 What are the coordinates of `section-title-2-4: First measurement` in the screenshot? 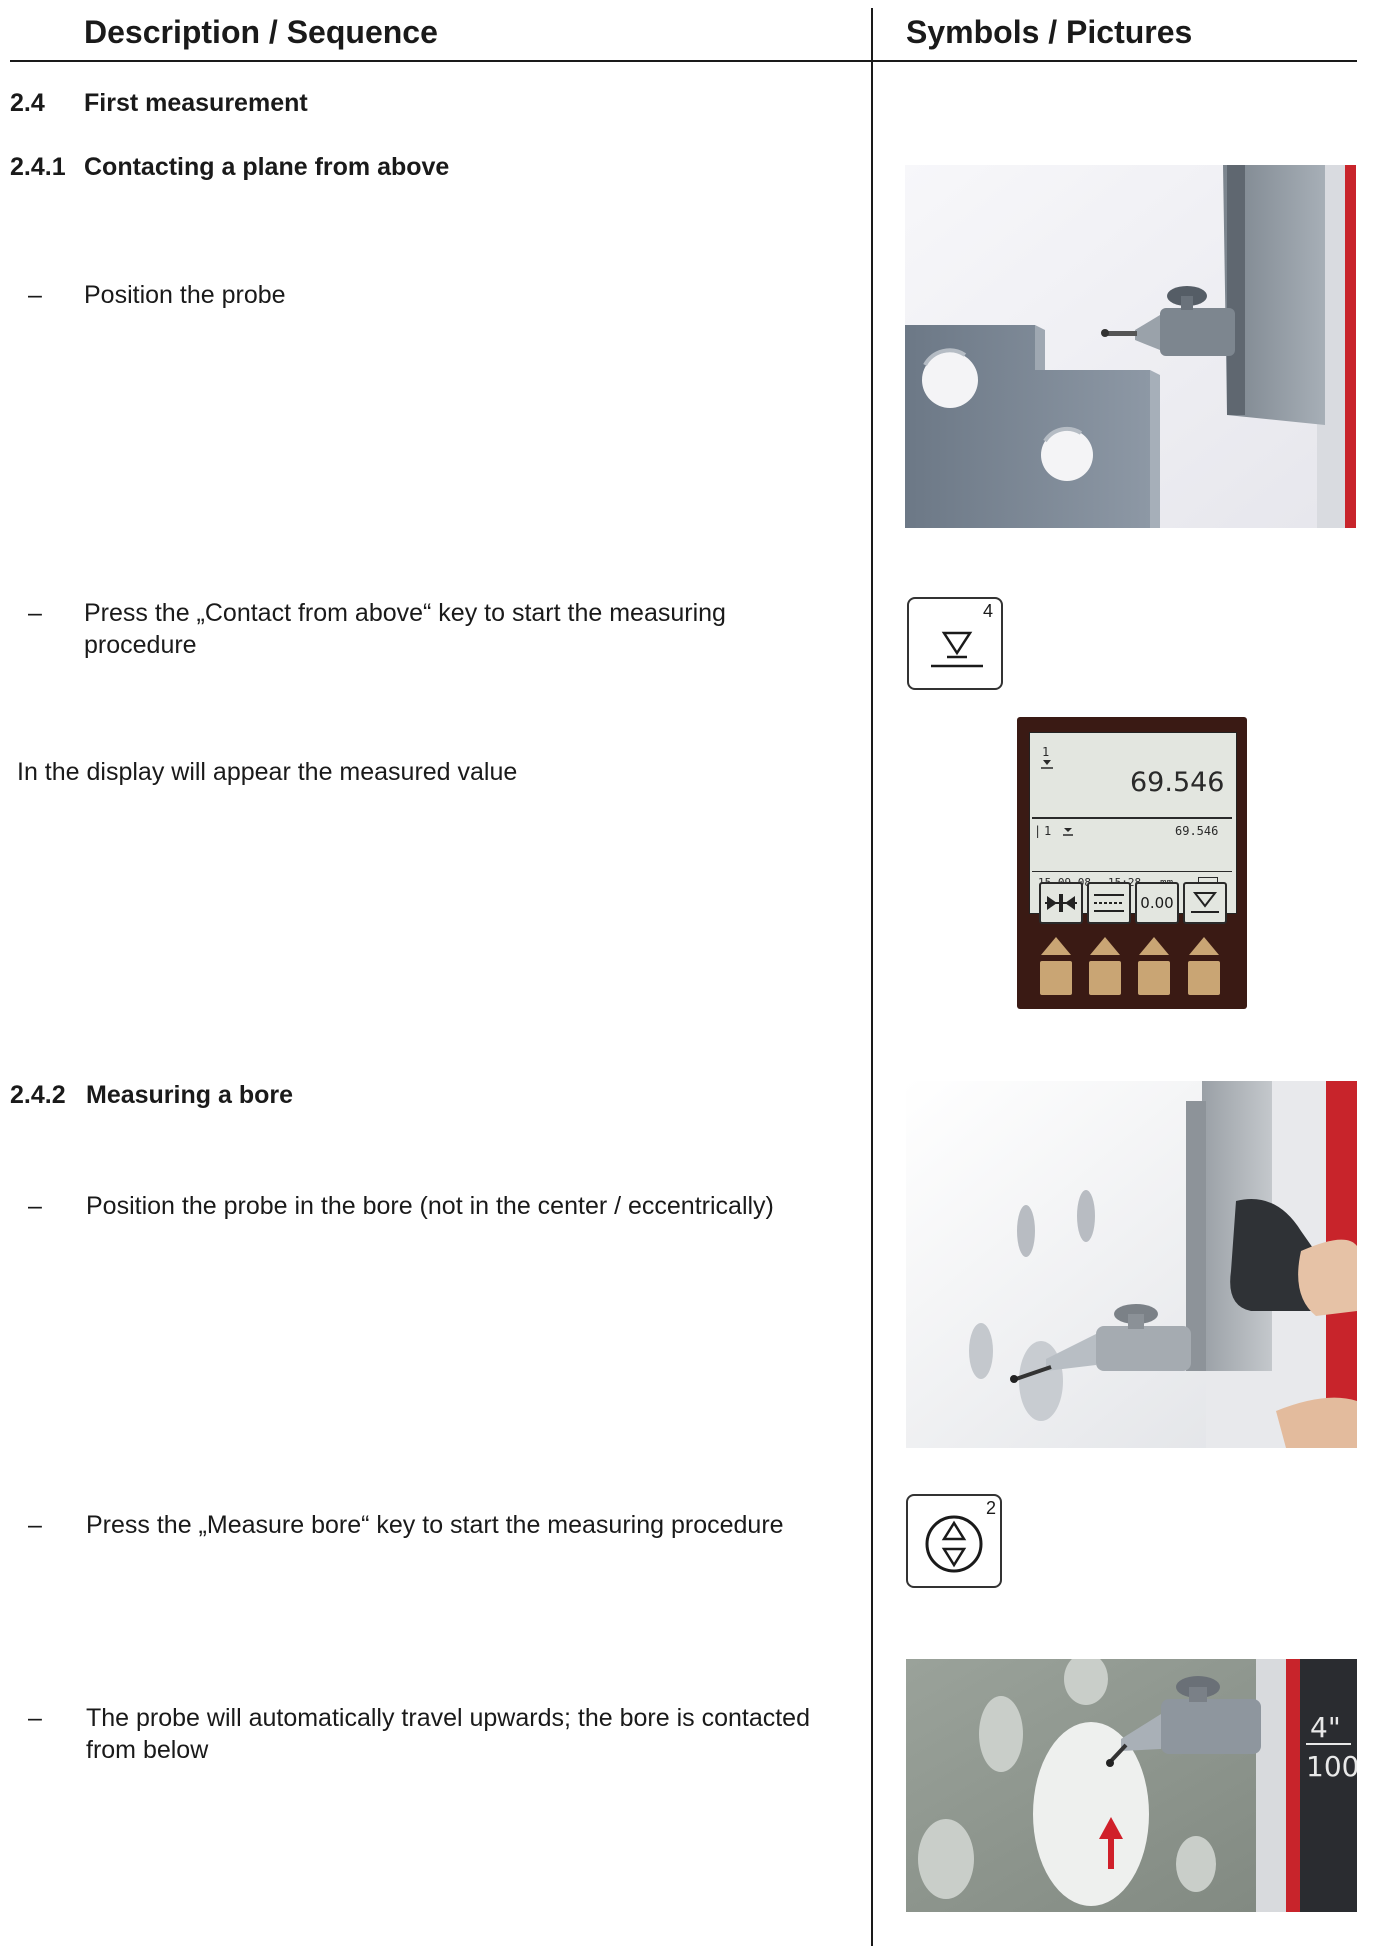 It's located at (196, 103).